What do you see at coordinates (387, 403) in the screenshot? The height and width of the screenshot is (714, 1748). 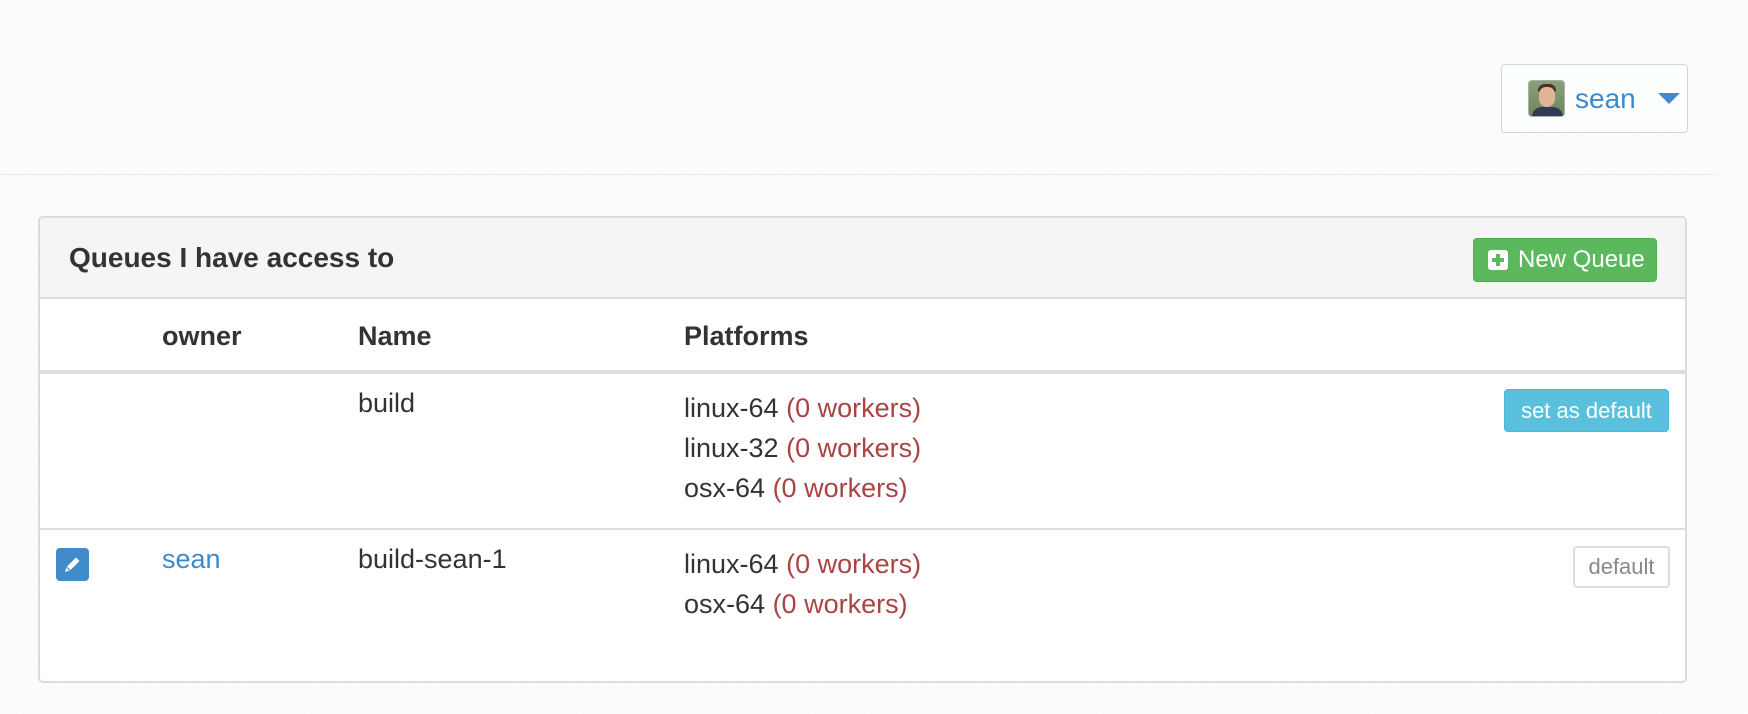 I see `queue-name: build` at bounding box center [387, 403].